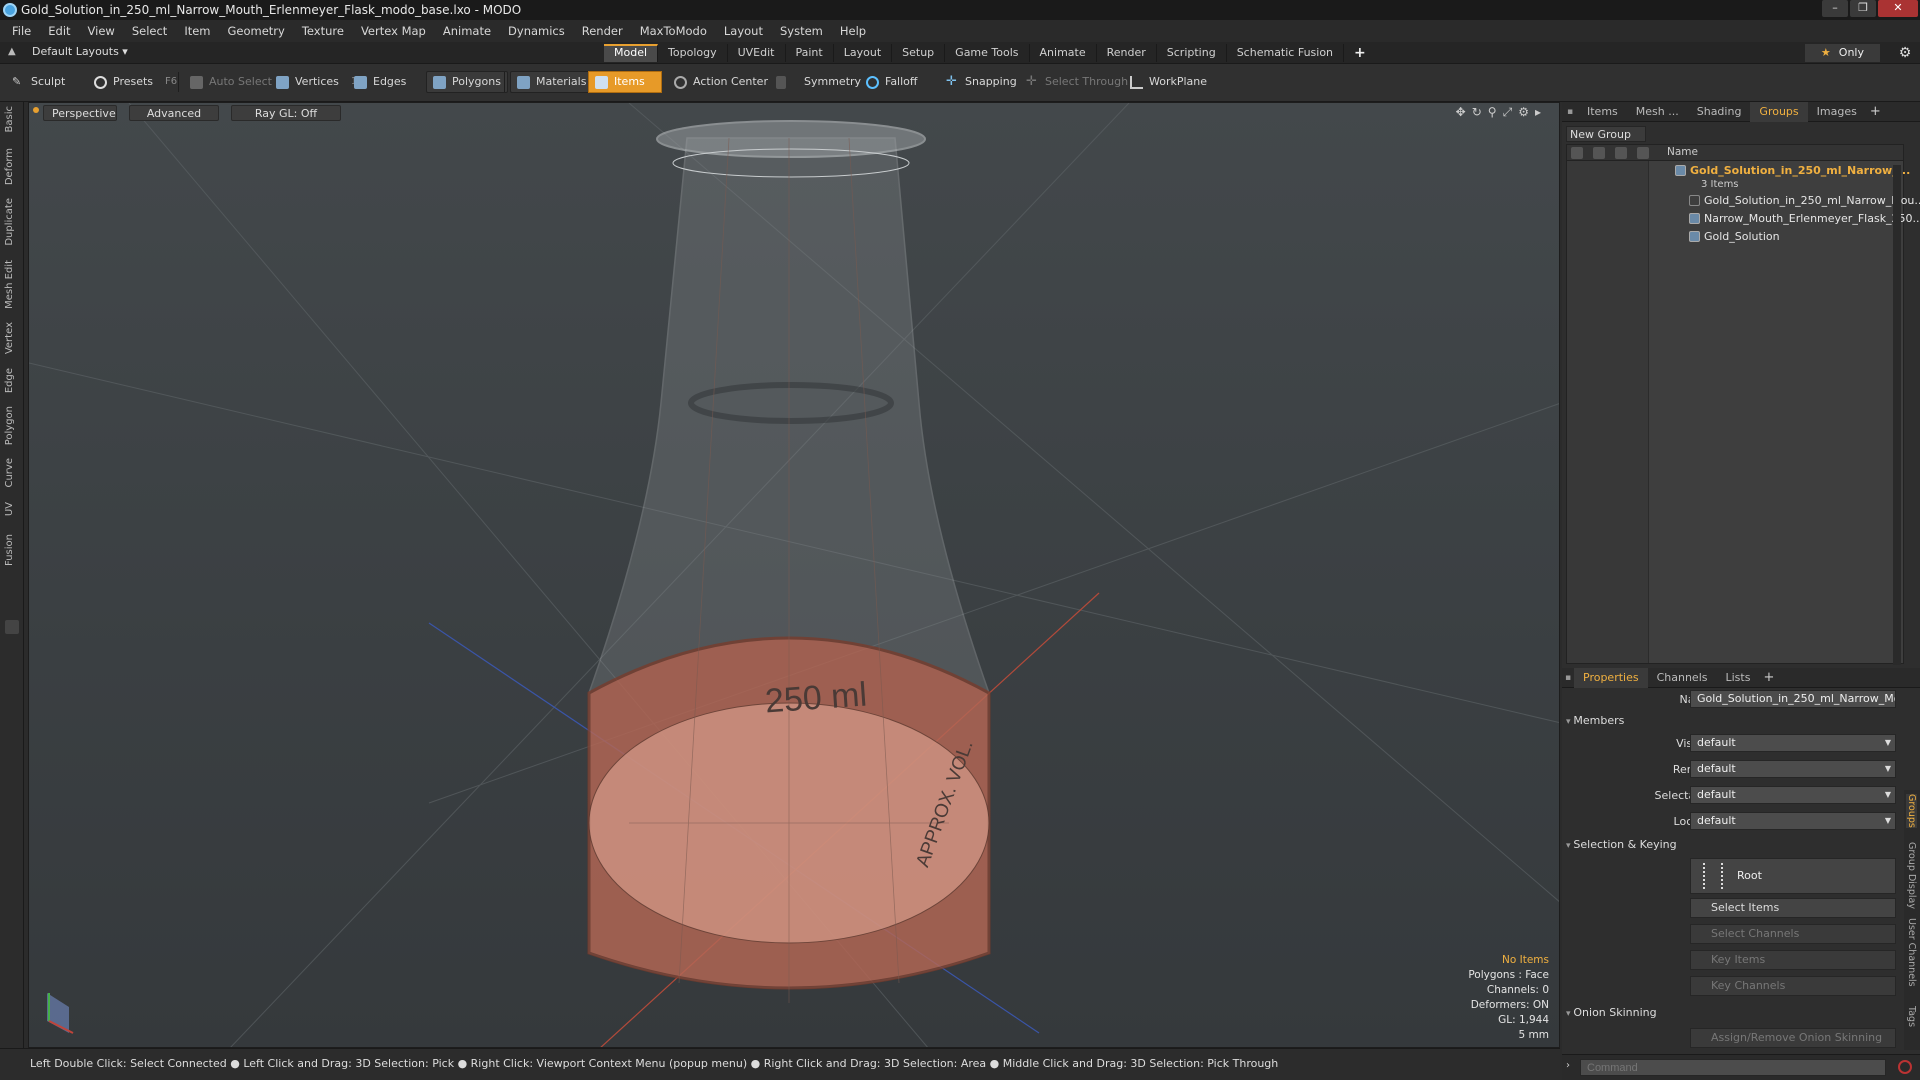 This screenshot has height=1080, width=1920. What do you see at coordinates (1595, 720) in the screenshot?
I see `members-section: Members` at bounding box center [1595, 720].